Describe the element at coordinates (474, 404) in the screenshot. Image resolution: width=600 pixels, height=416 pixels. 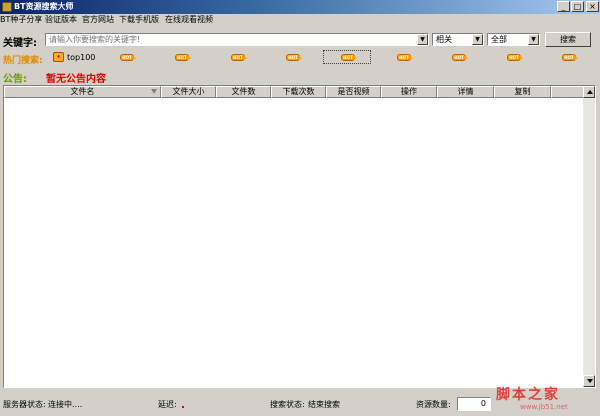
I see `resource-count-box: 0` at that location.